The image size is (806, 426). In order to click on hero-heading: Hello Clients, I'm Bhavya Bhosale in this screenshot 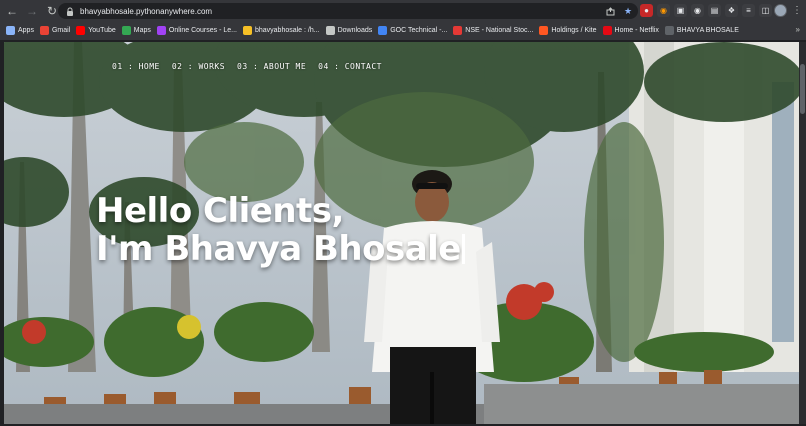, I will do `click(280, 230)`.